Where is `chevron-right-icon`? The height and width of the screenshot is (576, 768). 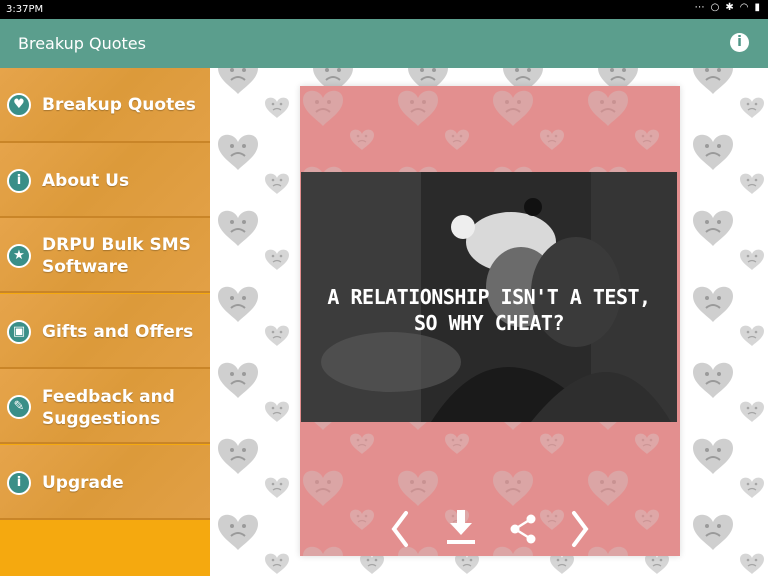 chevron-right-icon is located at coordinates (580, 529).